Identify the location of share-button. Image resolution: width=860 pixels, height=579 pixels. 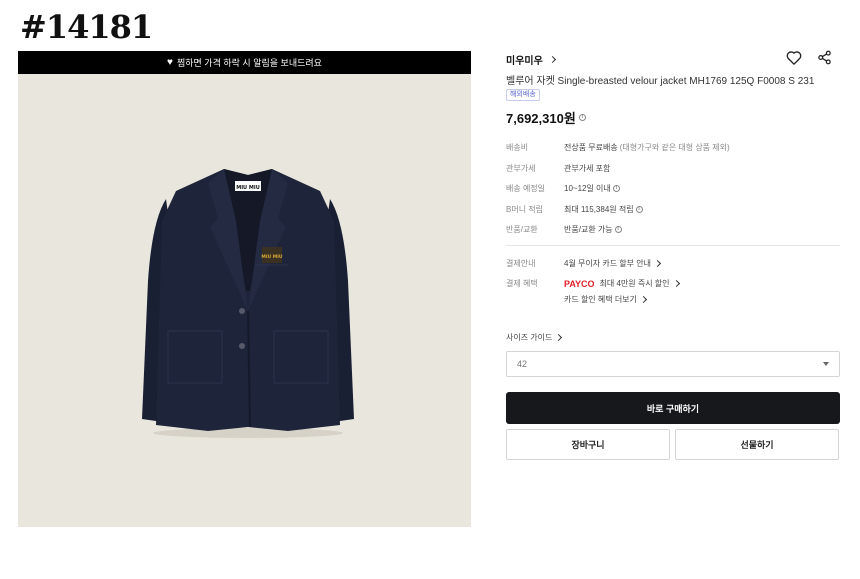
(824, 57).